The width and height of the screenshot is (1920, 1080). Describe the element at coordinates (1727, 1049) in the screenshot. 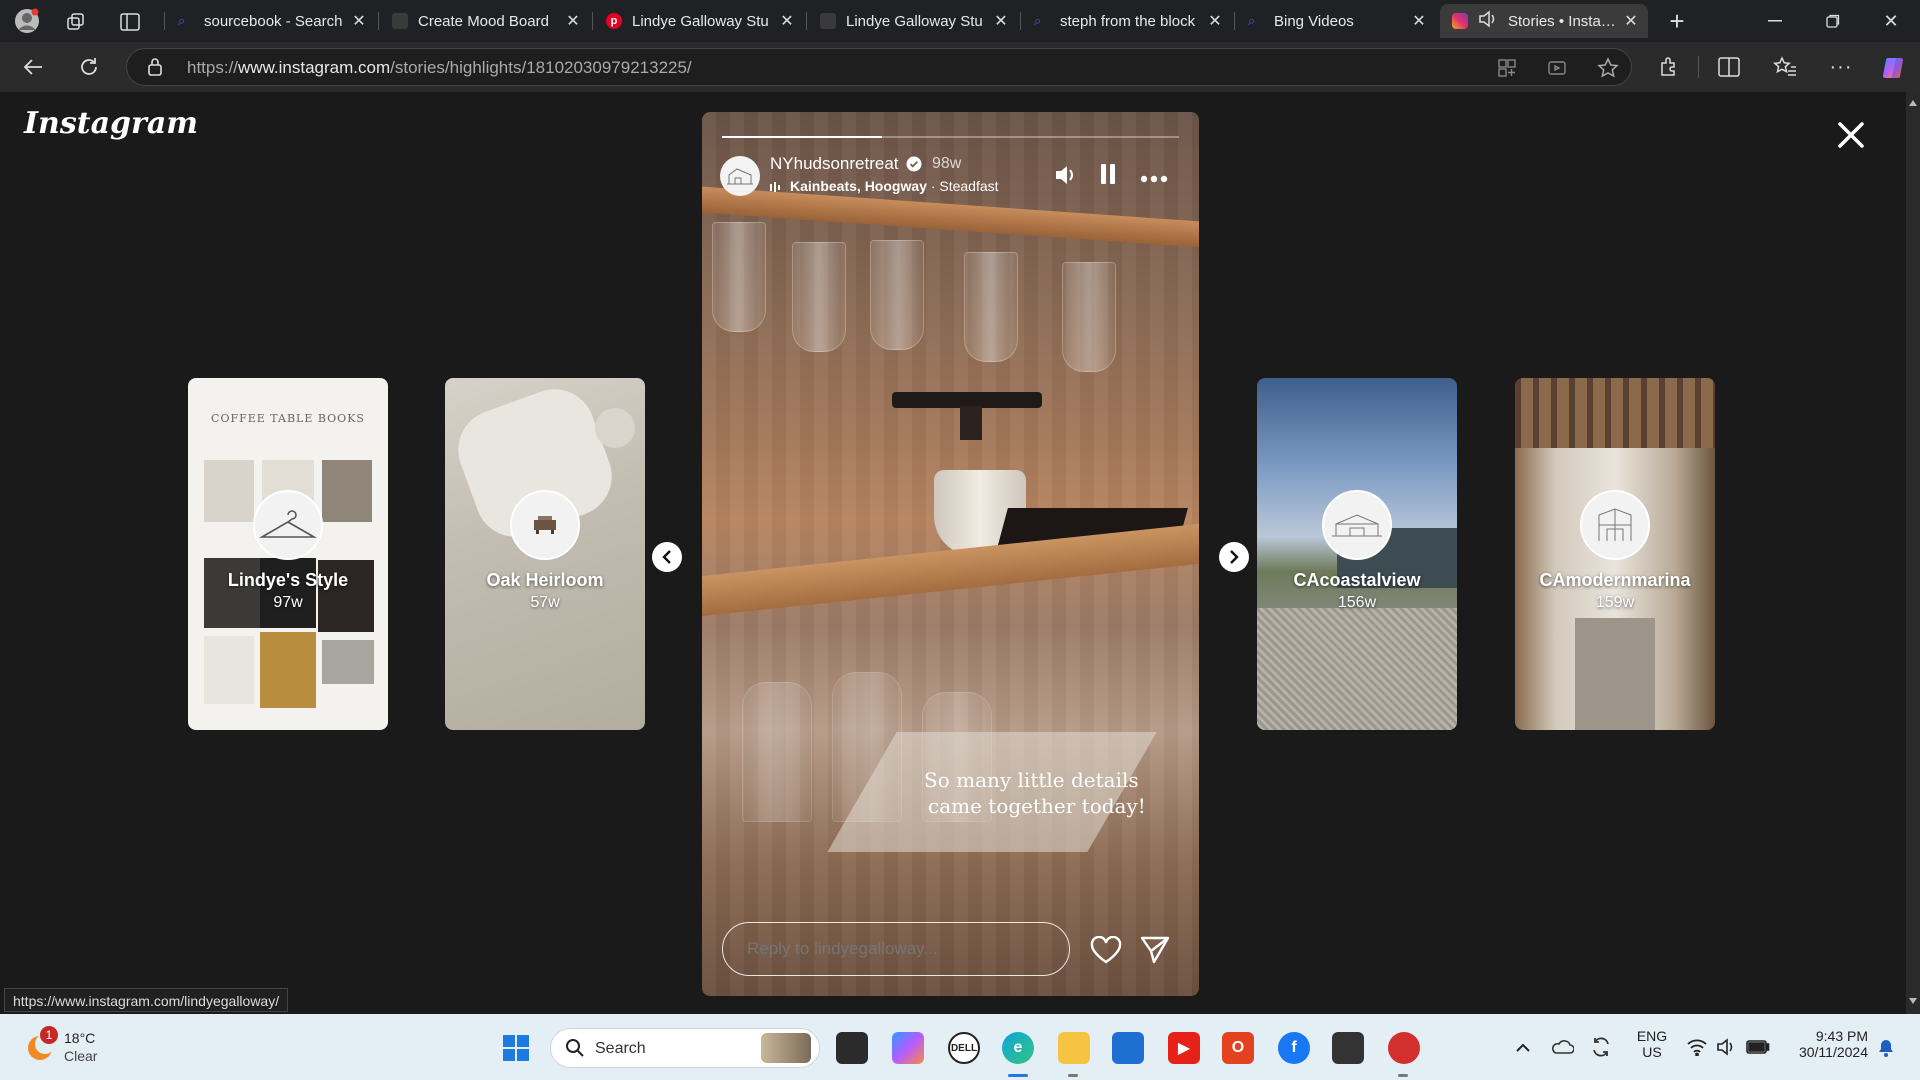

I see `volume-tray-icon` at that location.